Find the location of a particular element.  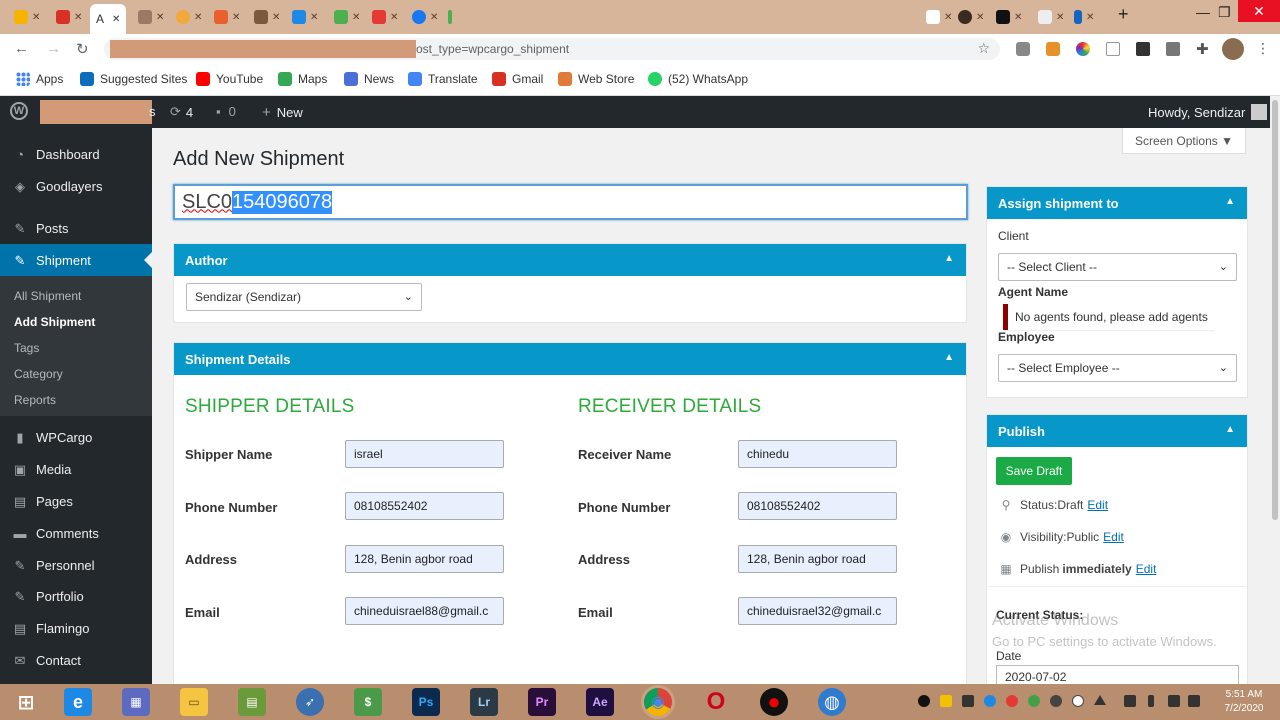

recorder-icon: ● is located at coordinates (774, 702).